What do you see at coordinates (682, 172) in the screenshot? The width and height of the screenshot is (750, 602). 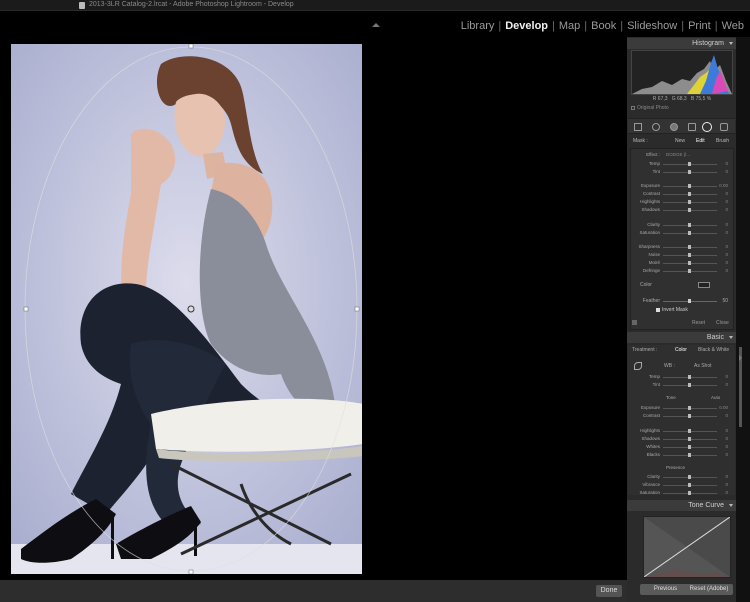 I see `mask-row: Tint 0` at bounding box center [682, 172].